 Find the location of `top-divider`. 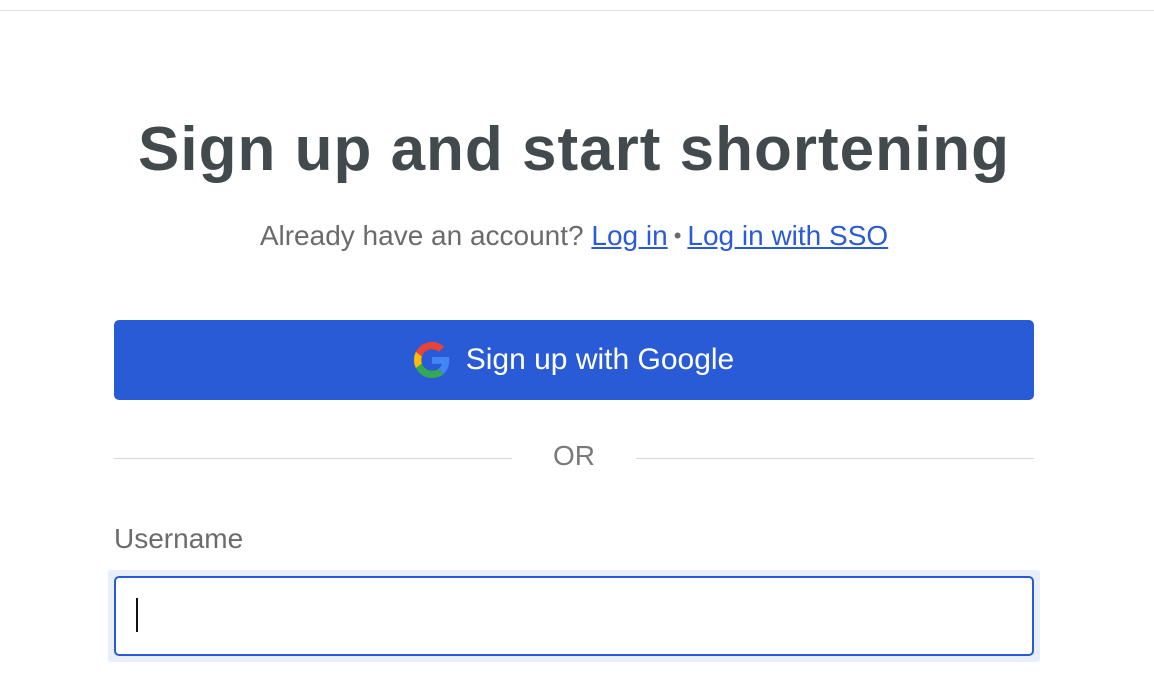

top-divider is located at coordinates (577, 10).